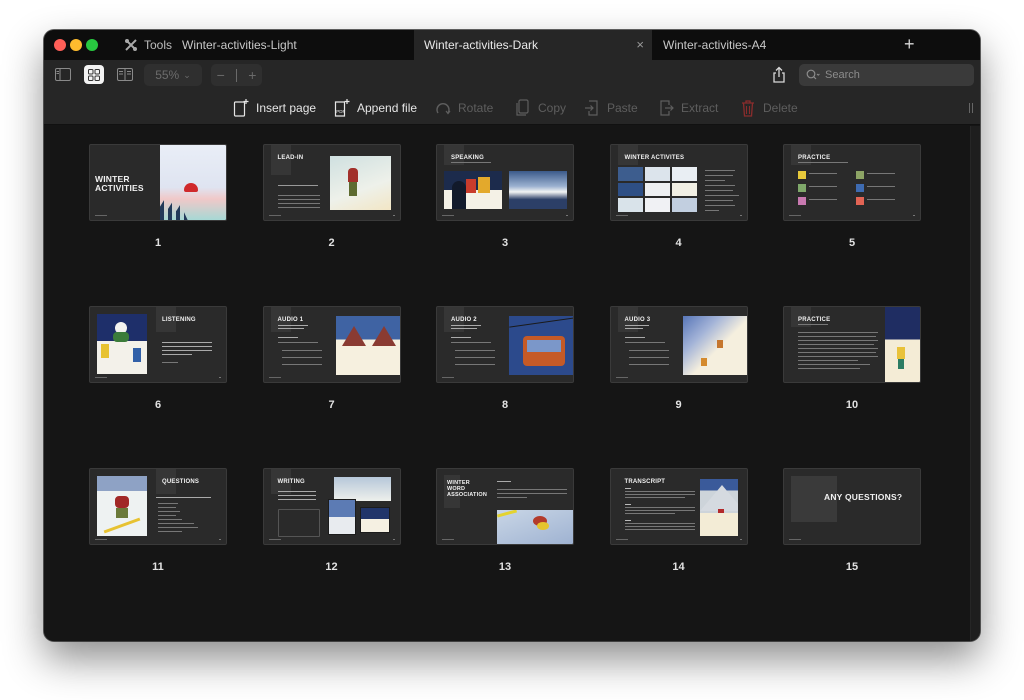  What do you see at coordinates (292, 45) in the screenshot?
I see `tab-winter-activities-light: Winter-activities-Light` at bounding box center [292, 45].